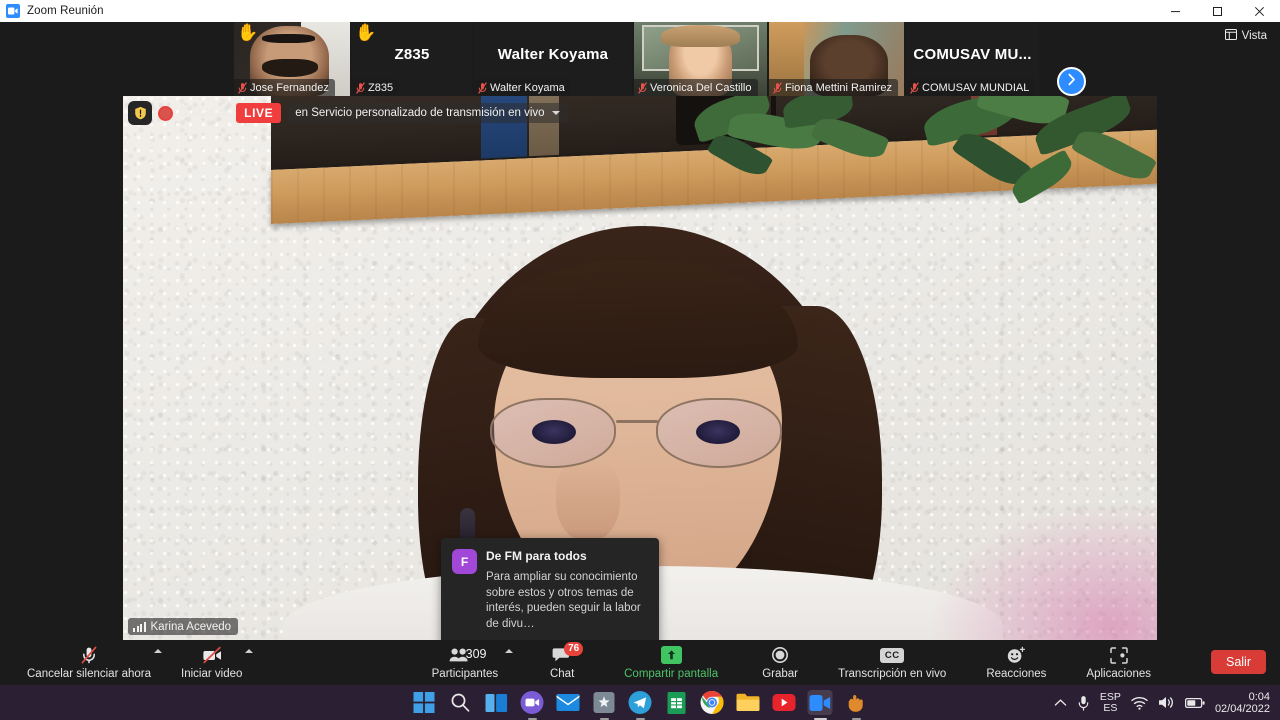 Image resolution: width=1280 pixels, height=720 pixels. Describe the element at coordinates (413, 59) in the screenshot. I see `thumbnail-z835: ✋ Z835 Z835` at that location.